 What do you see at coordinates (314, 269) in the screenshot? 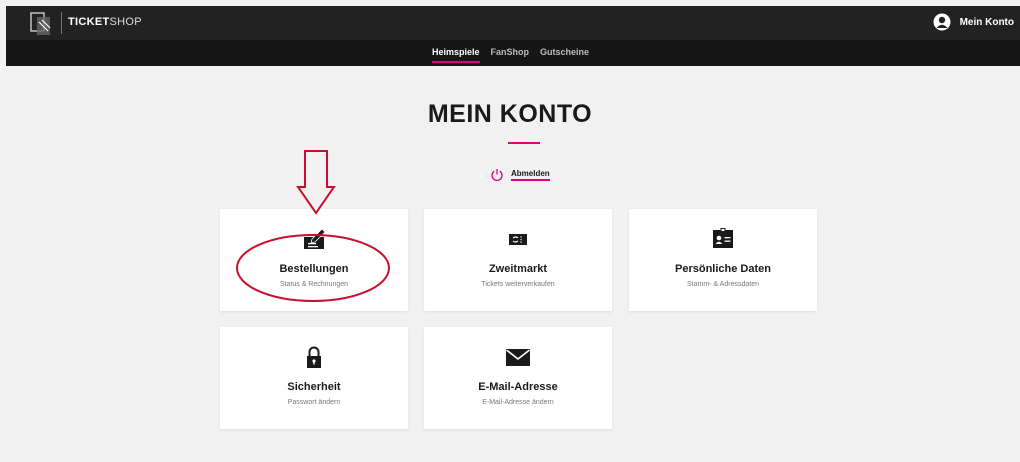
I see `card-title: Bestellungen` at bounding box center [314, 269].